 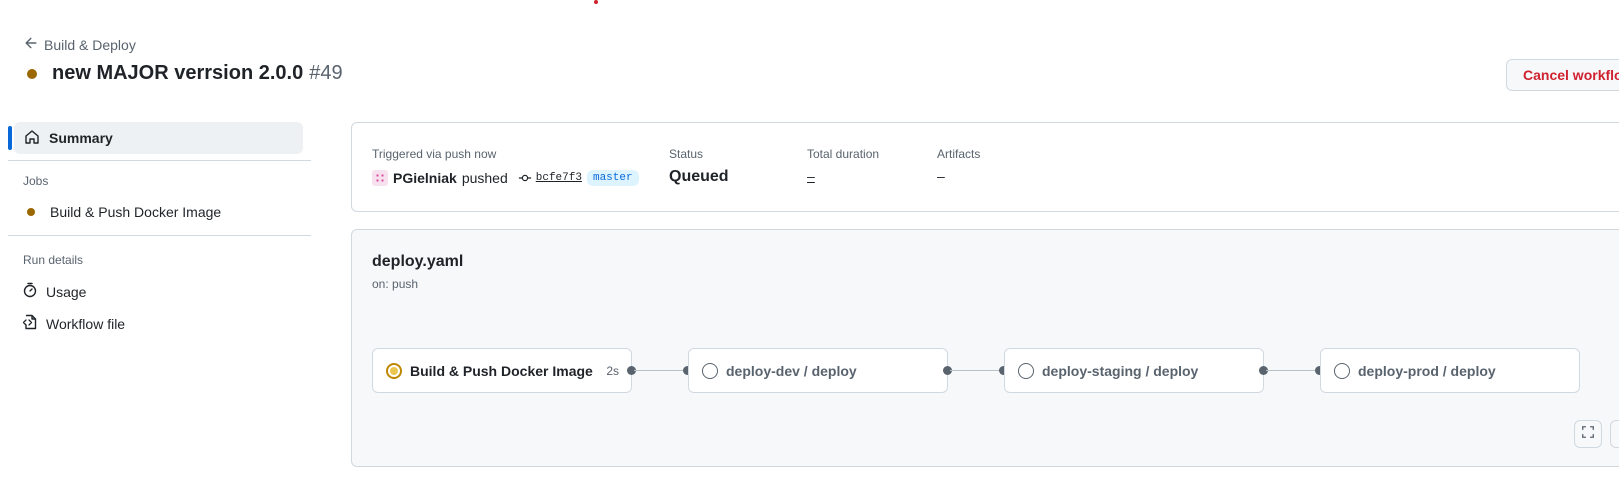 What do you see at coordinates (32, 138) in the screenshot?
I see `home-icon` at bounding box center [32, 138].